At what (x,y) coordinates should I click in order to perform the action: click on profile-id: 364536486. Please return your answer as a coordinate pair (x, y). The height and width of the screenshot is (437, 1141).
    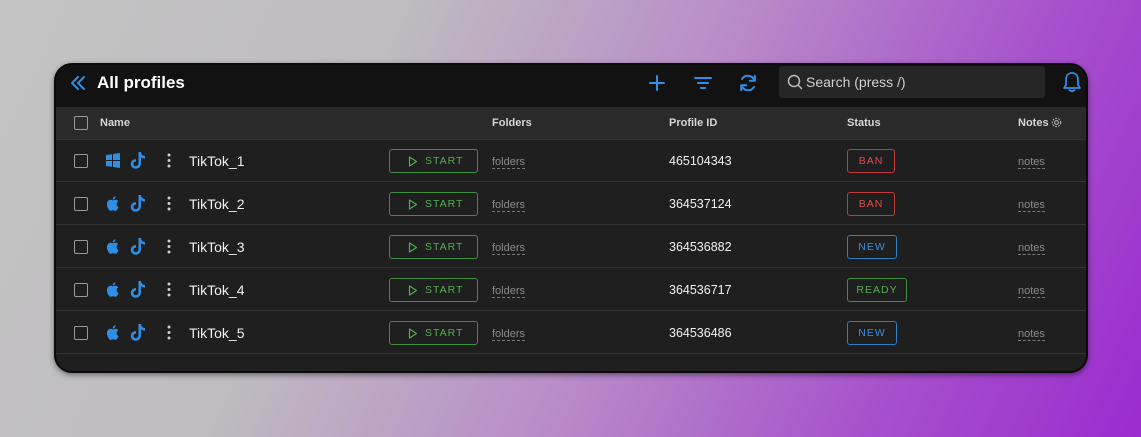
    Looking at the image, I should click on (700, 333).